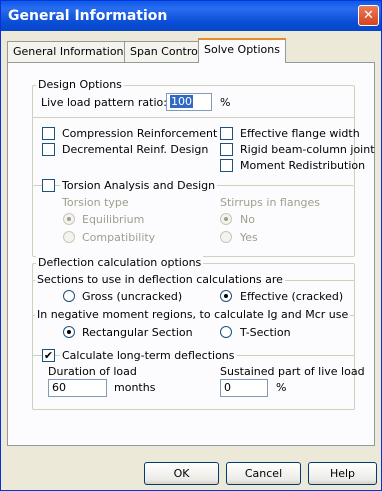 This screenshot has height=491, width=382. I want to click on live-load-value: 100, so click(181, 101).